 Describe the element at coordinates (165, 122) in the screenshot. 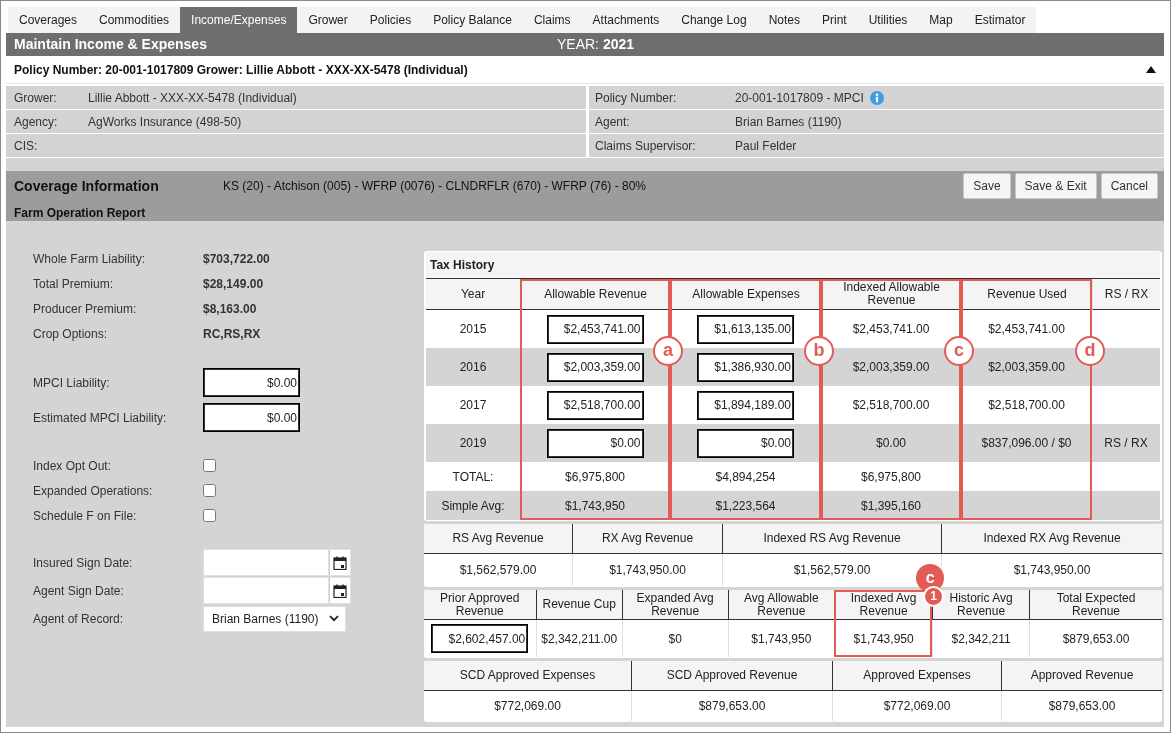

I see `field-value: AgWorks Insurance (498-50)` at that location.